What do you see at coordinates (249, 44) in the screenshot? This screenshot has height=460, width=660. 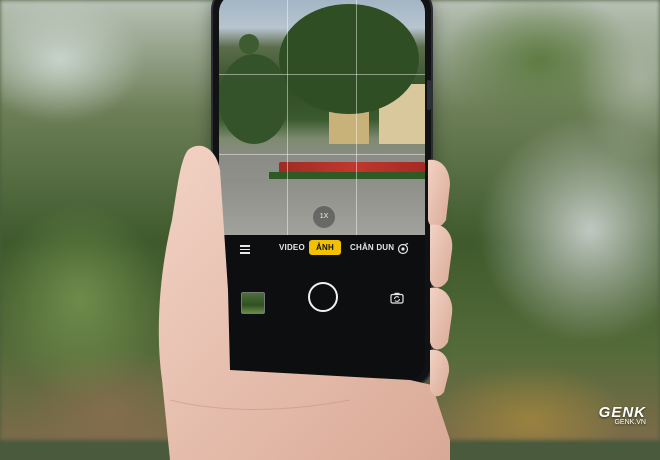 I see `viewfinder-palm` at bounding box center [249, 44].